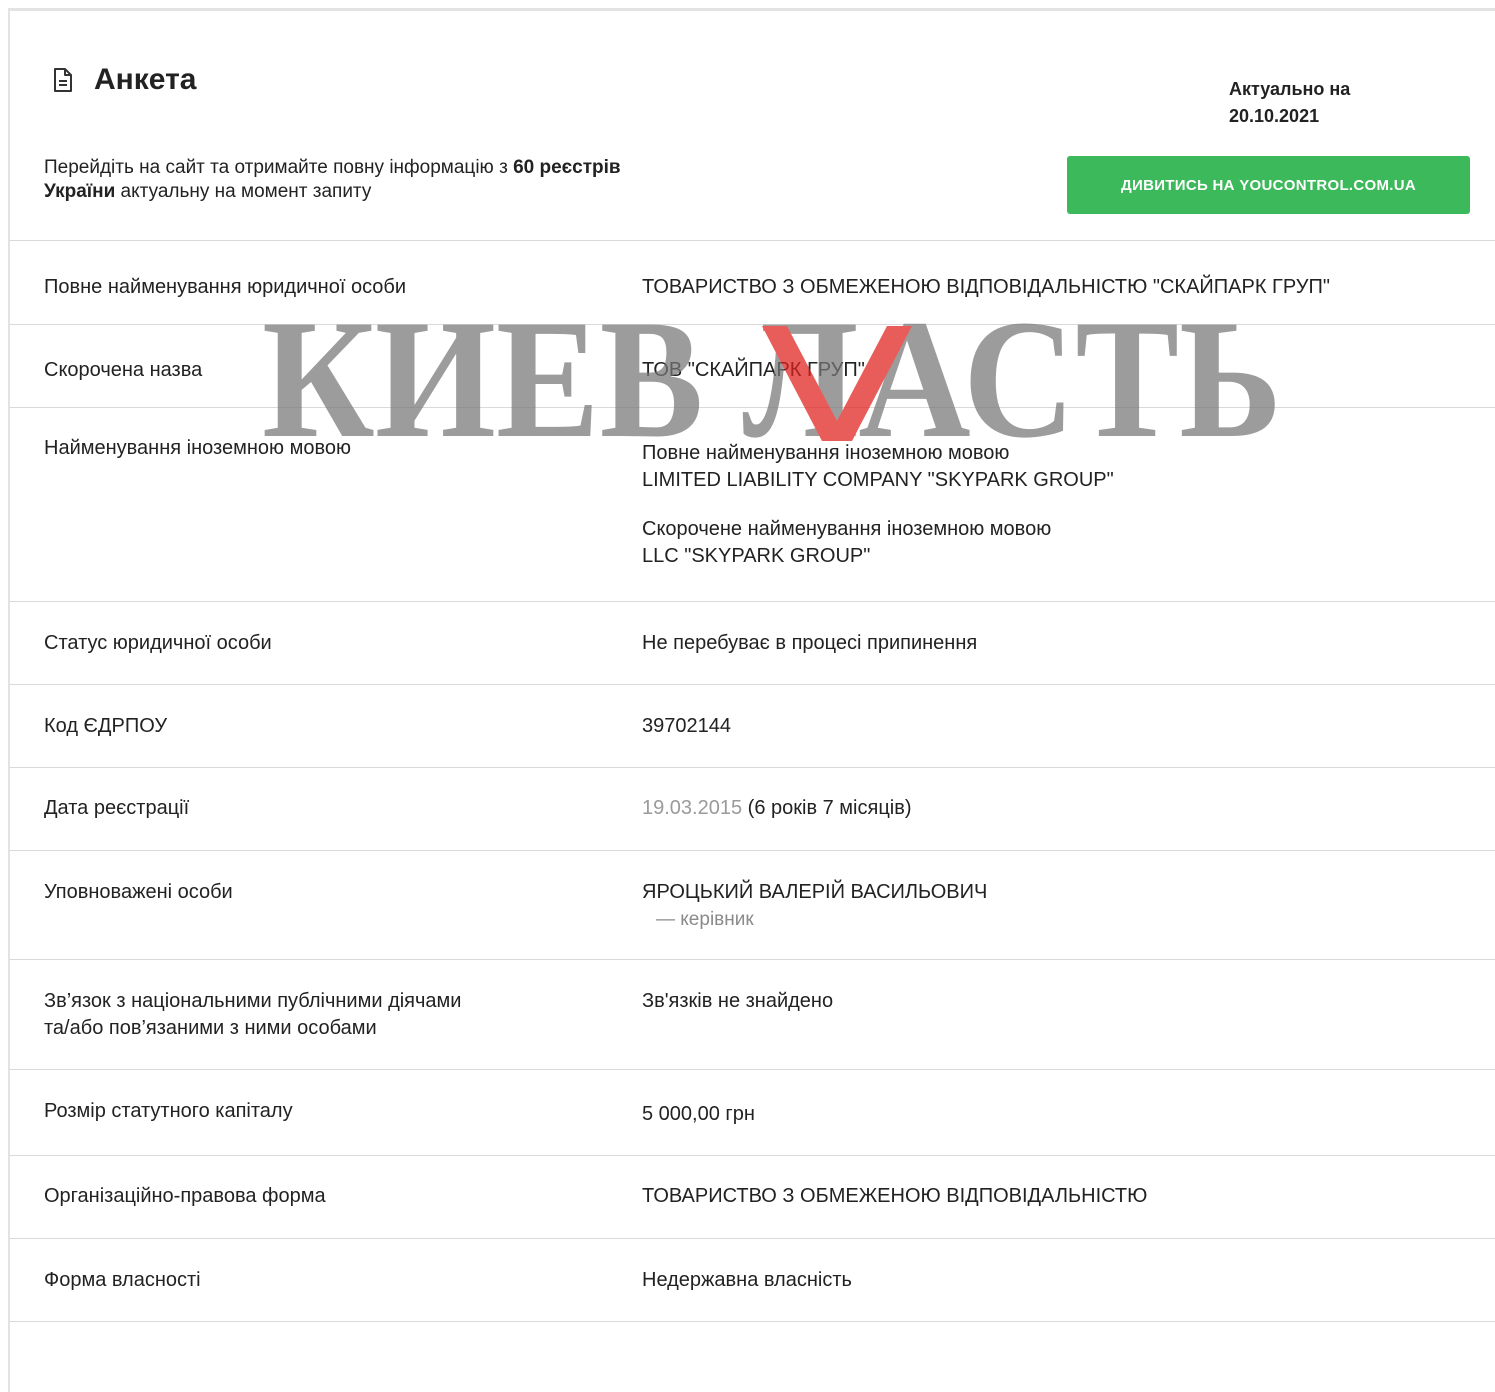  Describe the element at coordinates (815, 892) in the screenshot. I see `person-name: ЯРОЦЬКИЙ ВАЛЕРІЙ ВАСИЛЬОВИЧ` at that location.